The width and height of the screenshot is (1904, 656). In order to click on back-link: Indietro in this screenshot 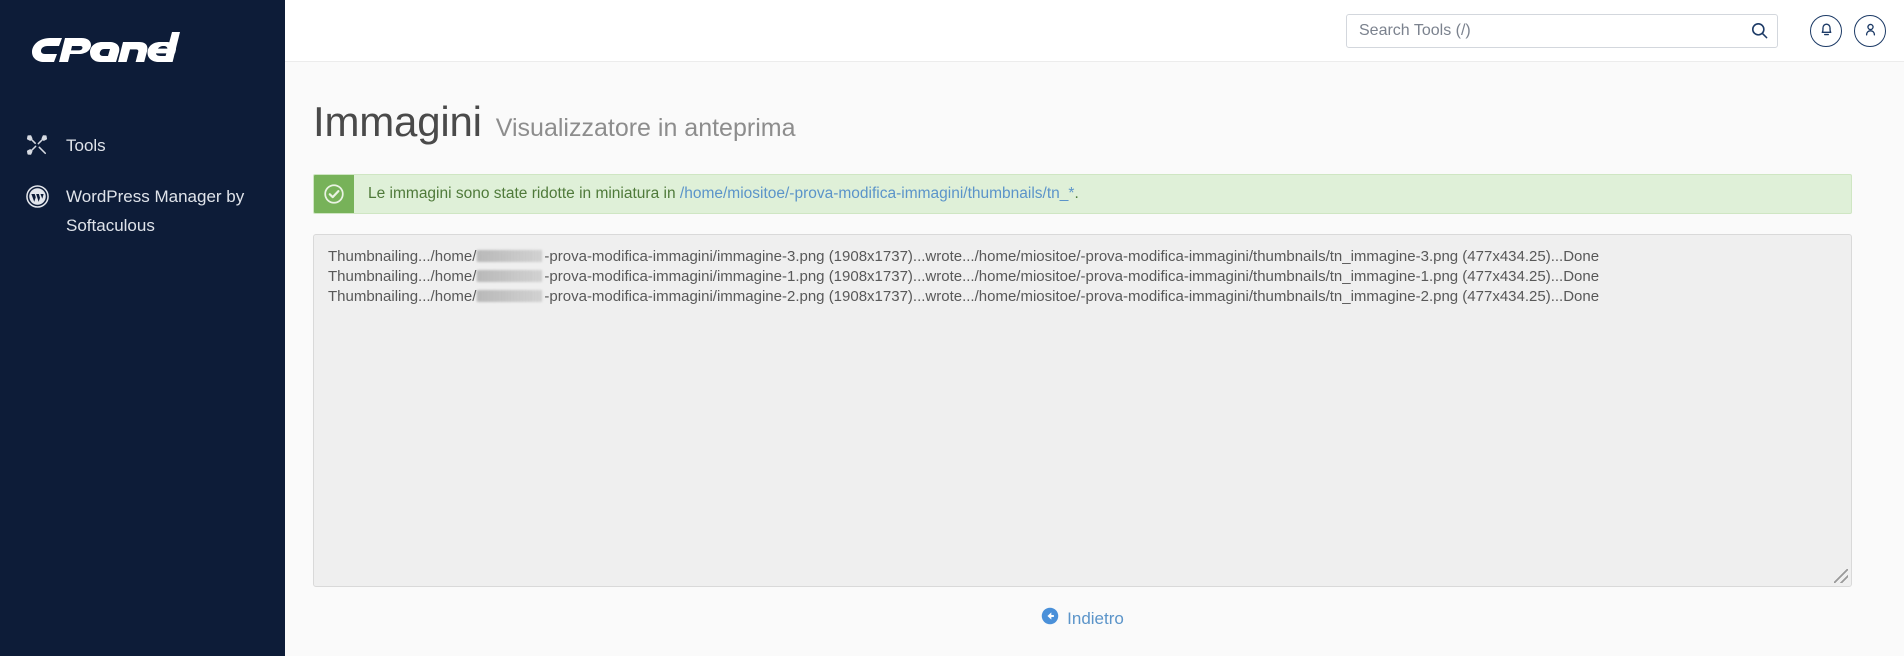, I will do `click(1082, 618)`.